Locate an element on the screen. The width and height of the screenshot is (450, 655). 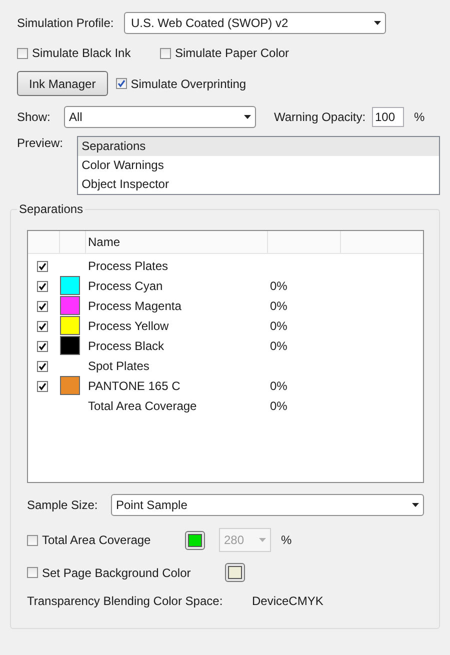
field-label: Warning Opacity: is located at coordinates (320, 117).